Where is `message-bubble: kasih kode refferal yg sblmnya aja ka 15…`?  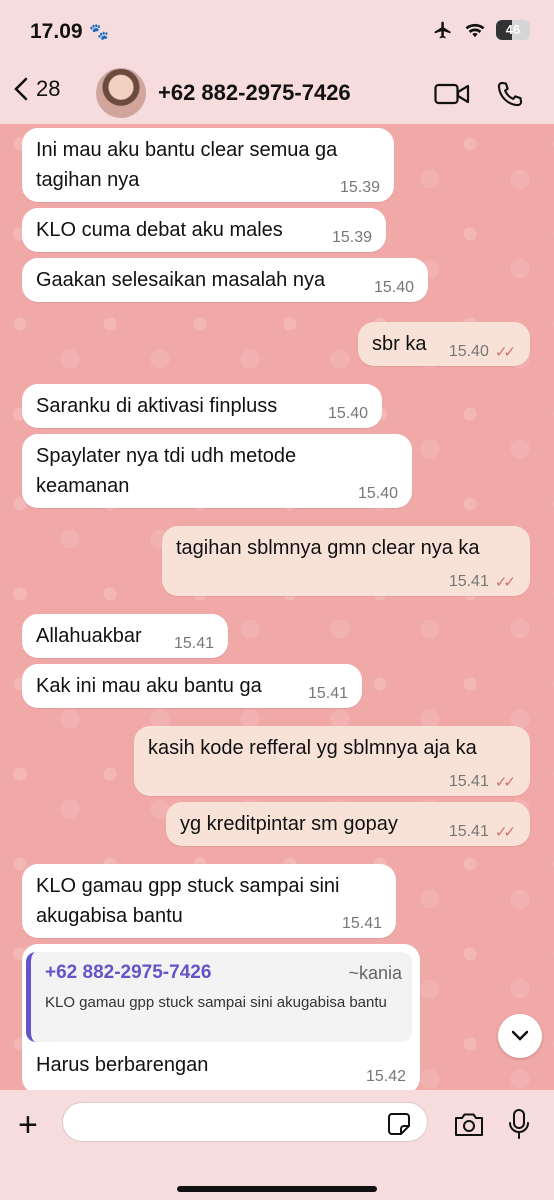 message-bubble: kasih kode refferal yg sblmnya aja ka 15… is located at coordinates (332, 761).